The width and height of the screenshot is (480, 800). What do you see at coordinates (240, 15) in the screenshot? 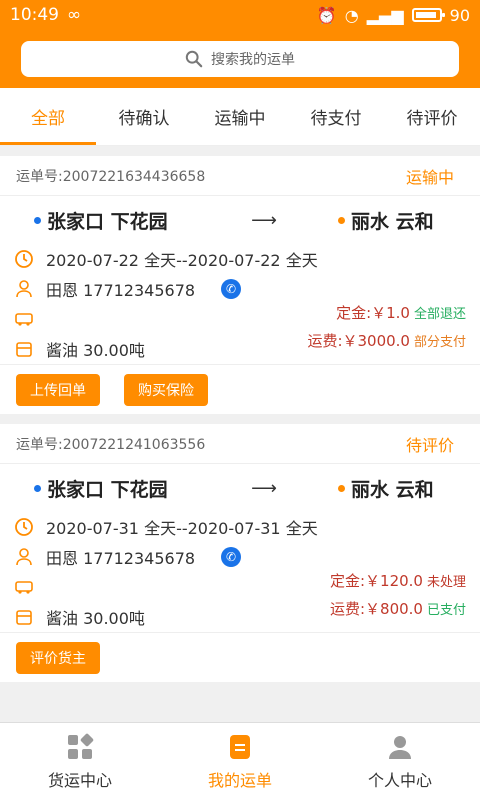
I see `status-bar: 10:49 ∞ ⏰ ◔ ▂▄▆ 90` at bounding box center [240, 15].